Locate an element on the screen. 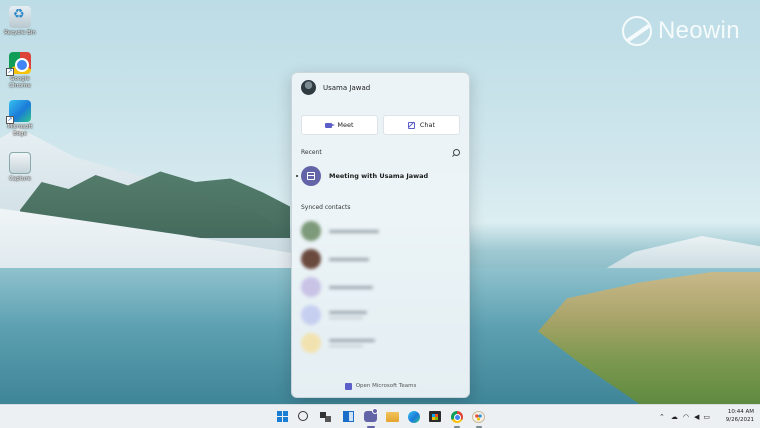 This screenshot has width=760, height=428. recycle-bin-icon is located at coordinates (20, 17).